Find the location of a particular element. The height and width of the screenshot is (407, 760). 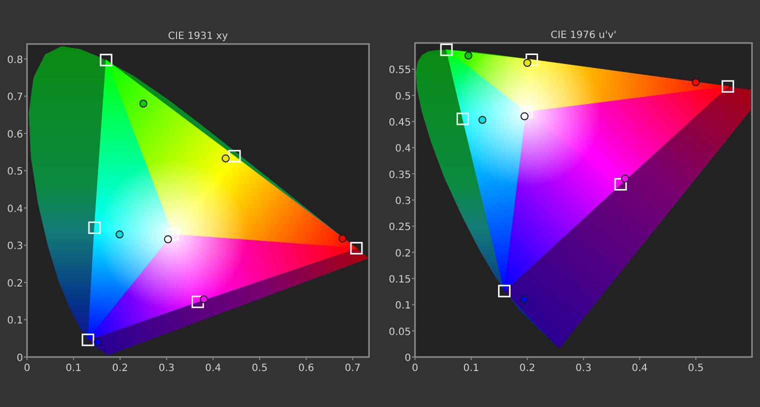

axis-tick-label: 0.25 is located at coordinates (399, 228).